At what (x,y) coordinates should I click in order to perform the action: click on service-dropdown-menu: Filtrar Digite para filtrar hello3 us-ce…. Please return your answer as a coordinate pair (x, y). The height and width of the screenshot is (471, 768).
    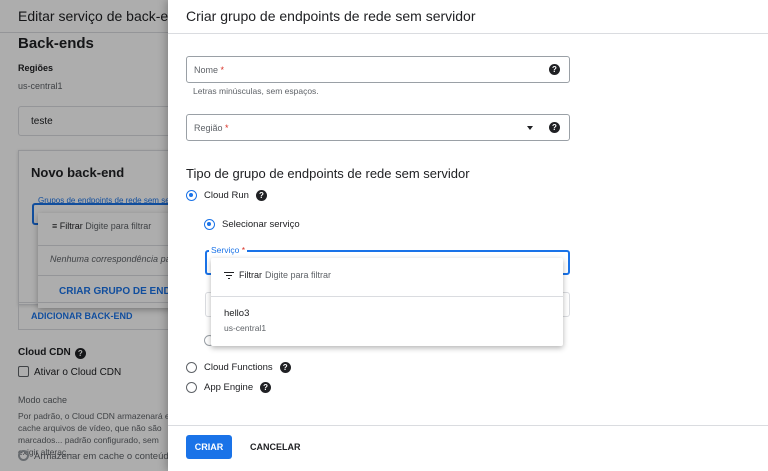
    Looking at the image, I should click on (387, 302).